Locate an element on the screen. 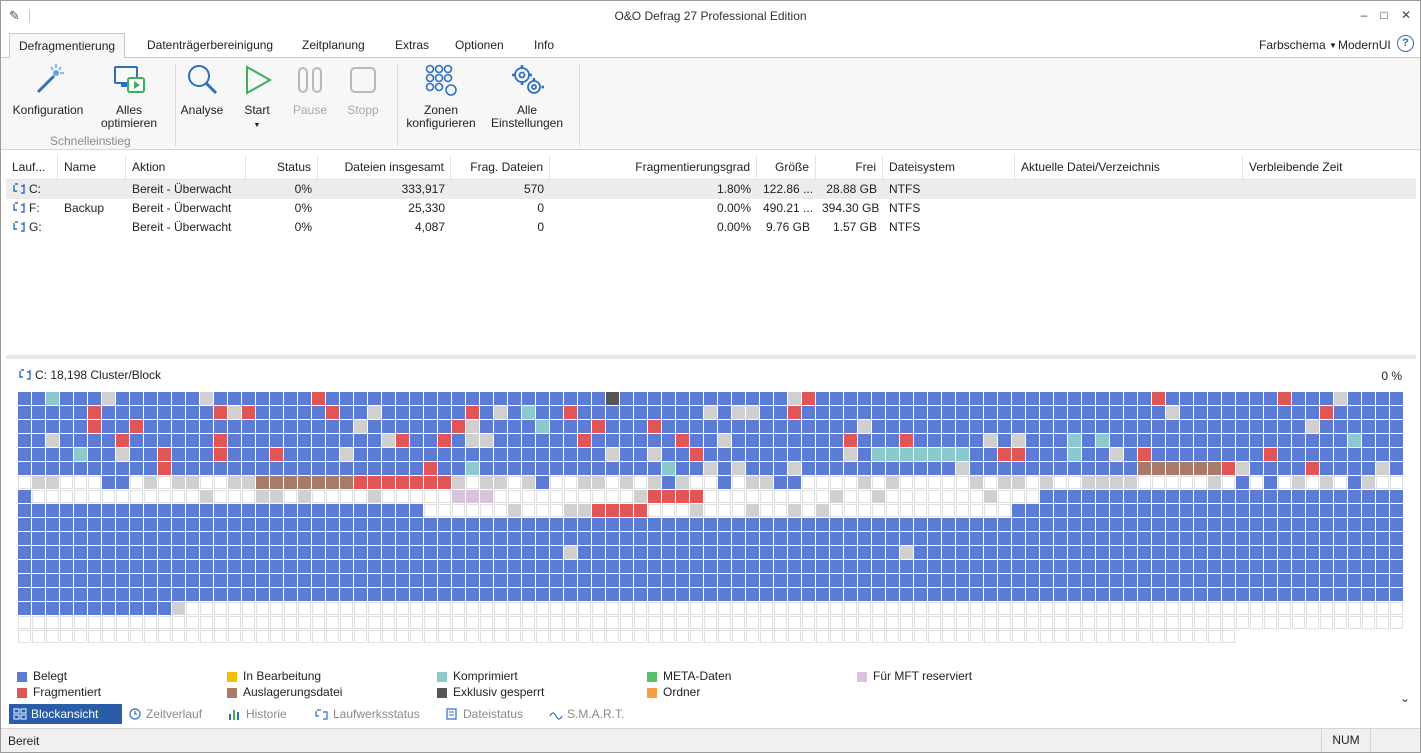 This screenshot has width=1421, height=753. col-frei: Frei is located at coordinates (849, 167).